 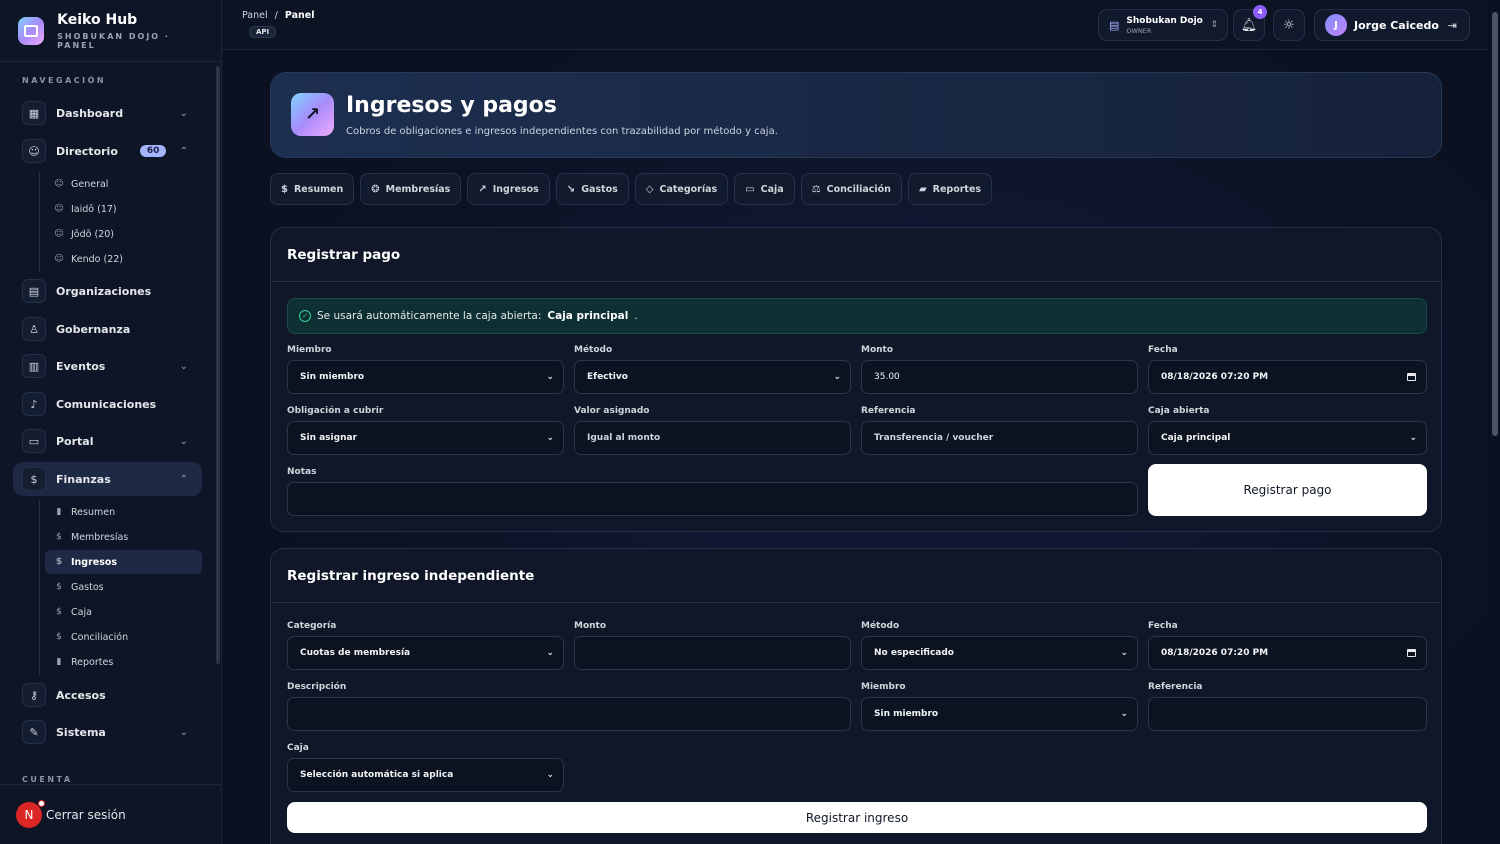 What do you see at coordinates (425, 438) in the screenshot?
I see `obligacion-select: Sin asignar ⌄` at bounding box center [425, 438].